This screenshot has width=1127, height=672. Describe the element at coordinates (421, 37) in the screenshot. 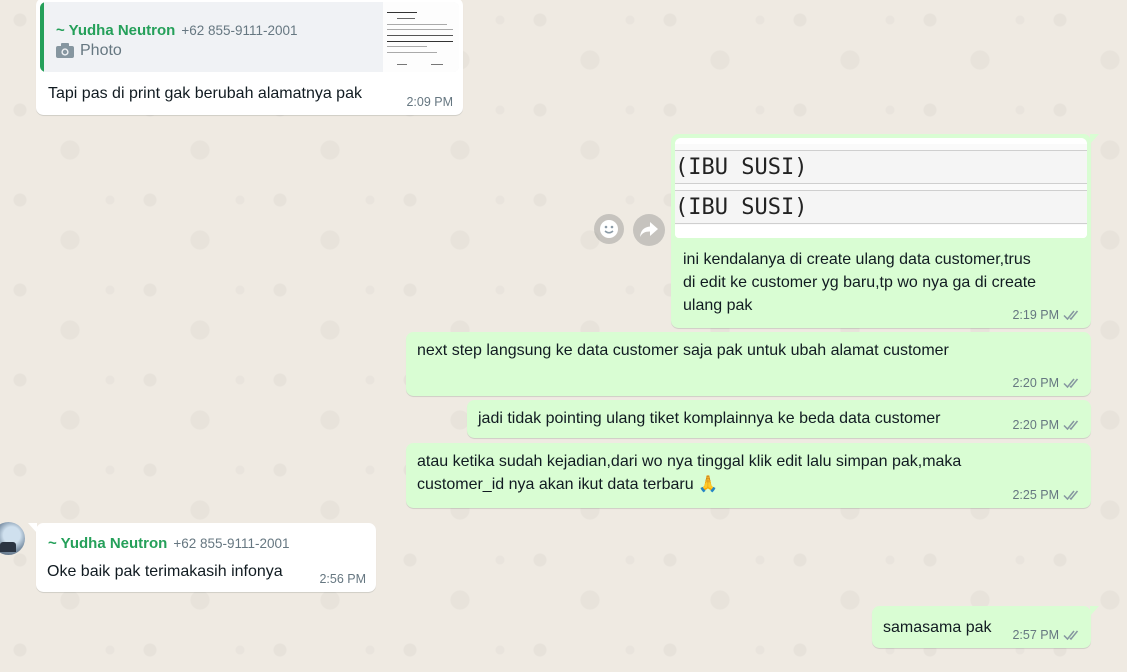

I see `quoted-photo-thumbnail` at that location.